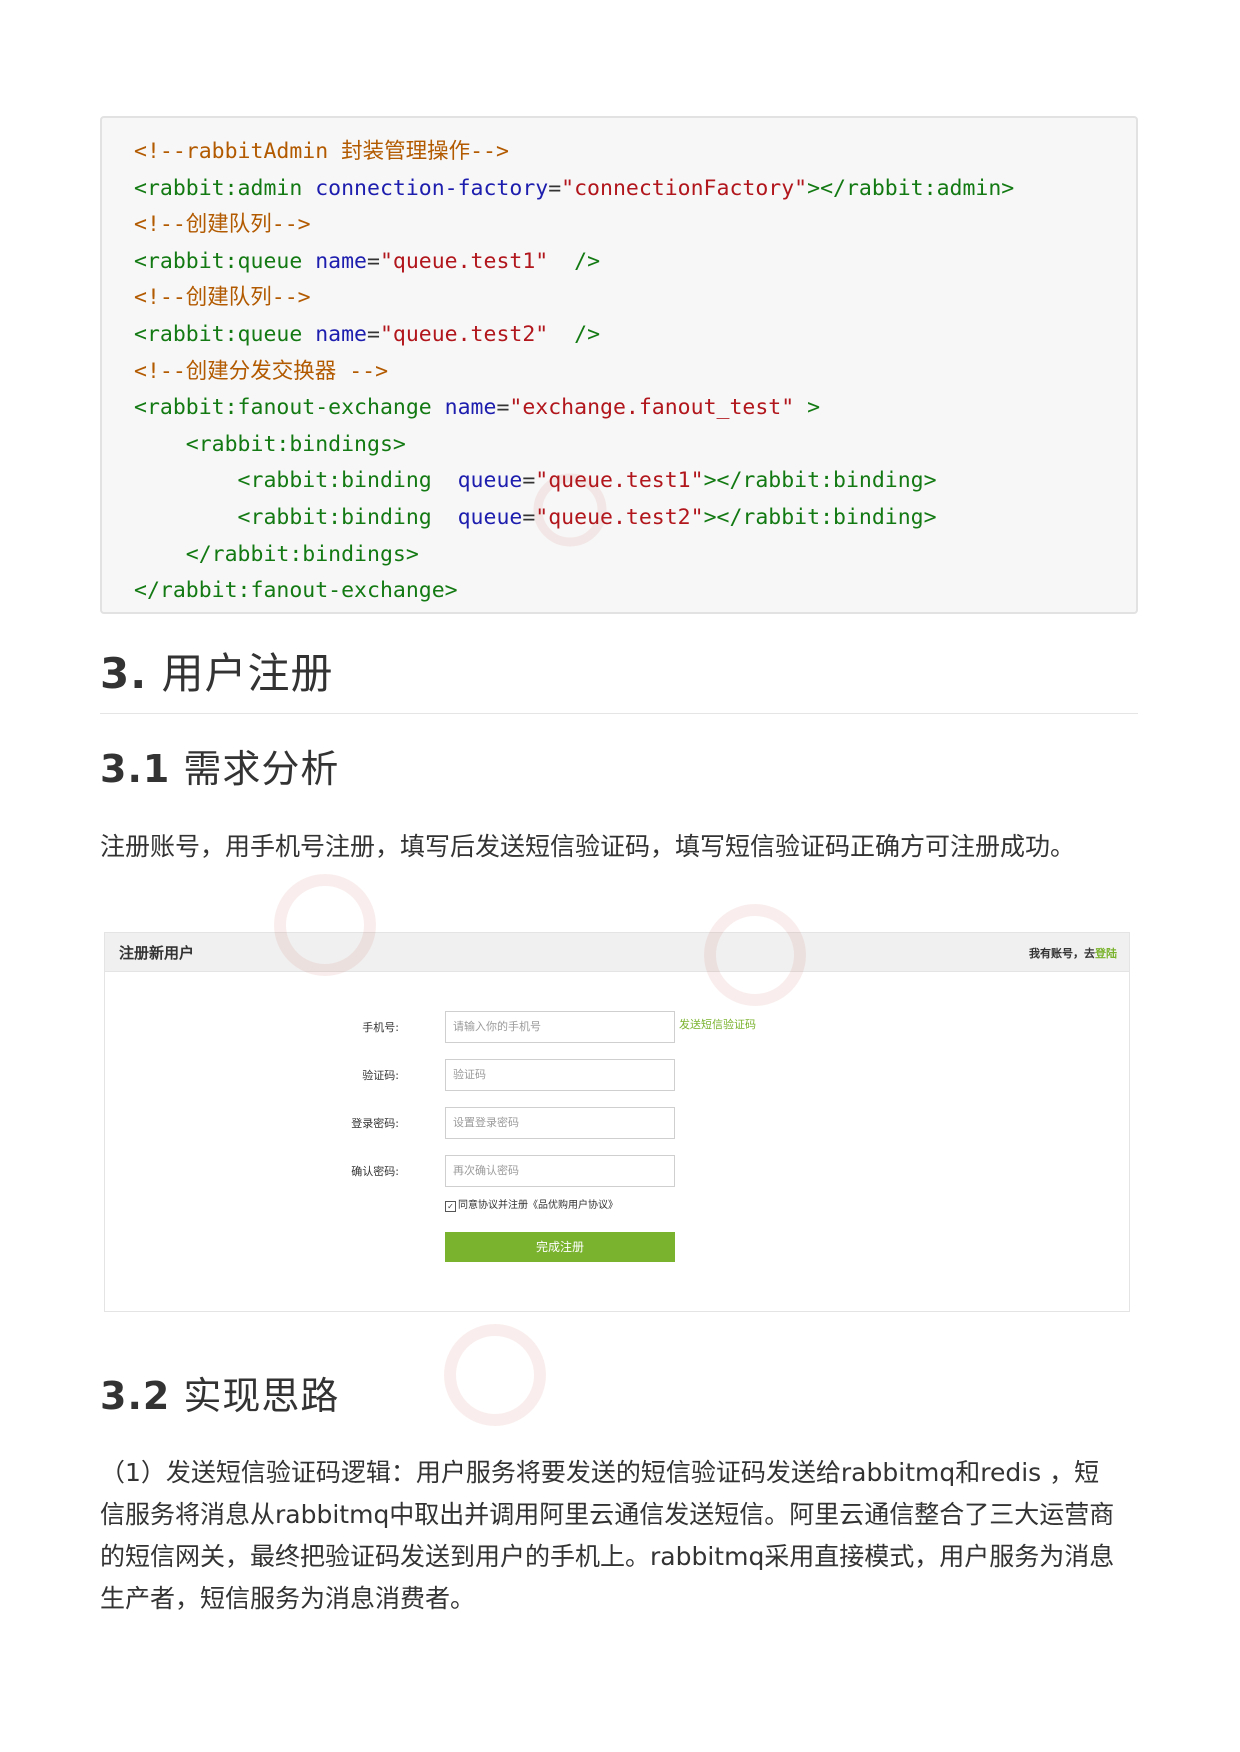 The image size is (1240, 1752). Describe the element at coordinates (157, 953) in the screenshot. I see `form-title: 注册新用户` at that location.